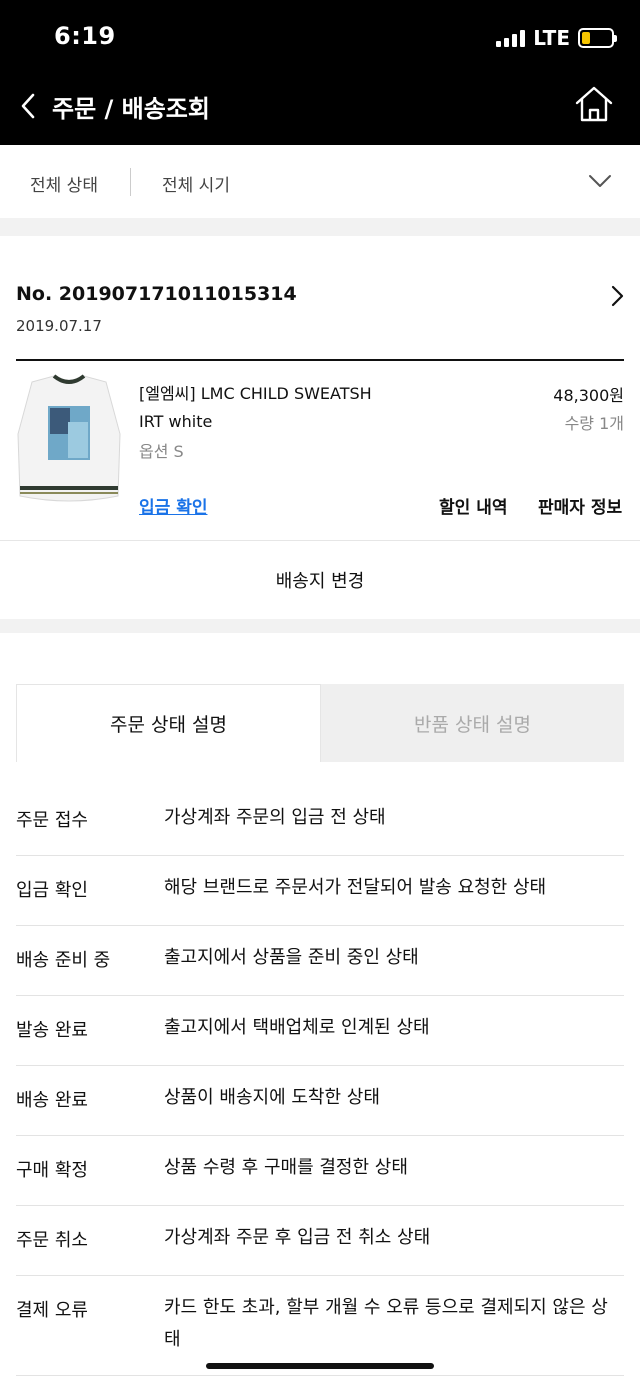 Image resolution: width=640 pixels, height=1385 pixels. What do you see at coordinates (176, 421) in the screenshot?
I see `product-name-line2: IRT white` at bounding box center [176, 421].